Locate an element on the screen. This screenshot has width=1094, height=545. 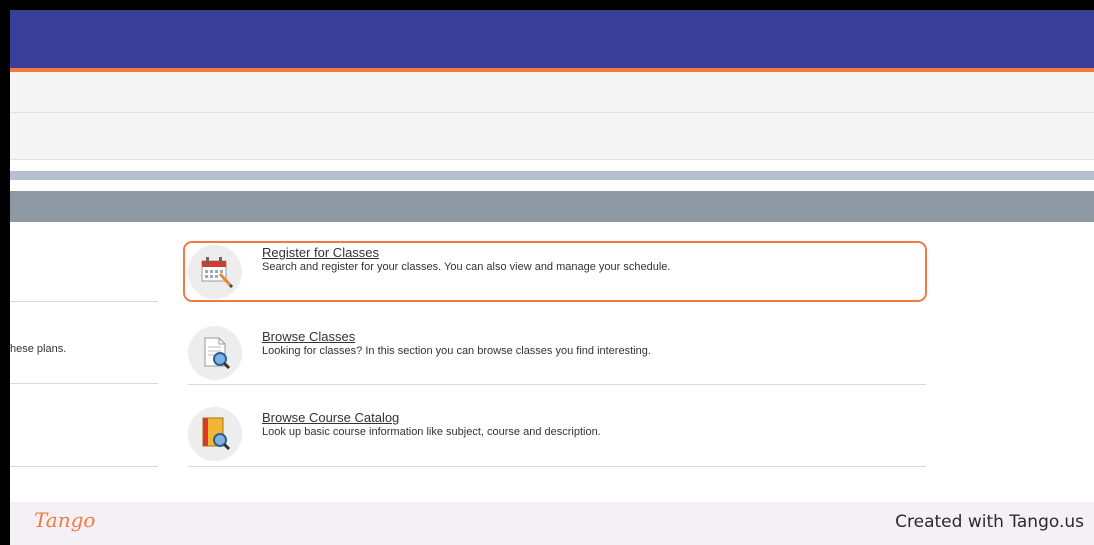
highlight-outline is located at coordinates (555, 271).